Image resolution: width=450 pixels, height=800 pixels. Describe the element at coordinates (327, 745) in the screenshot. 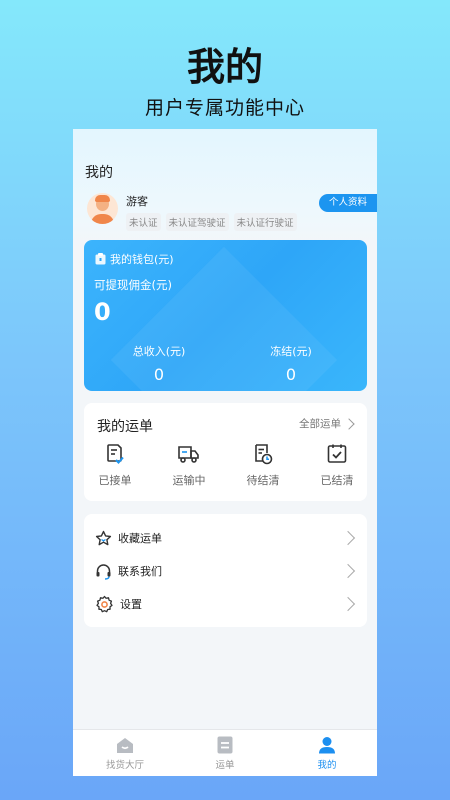

I see `user-icon` at that location.